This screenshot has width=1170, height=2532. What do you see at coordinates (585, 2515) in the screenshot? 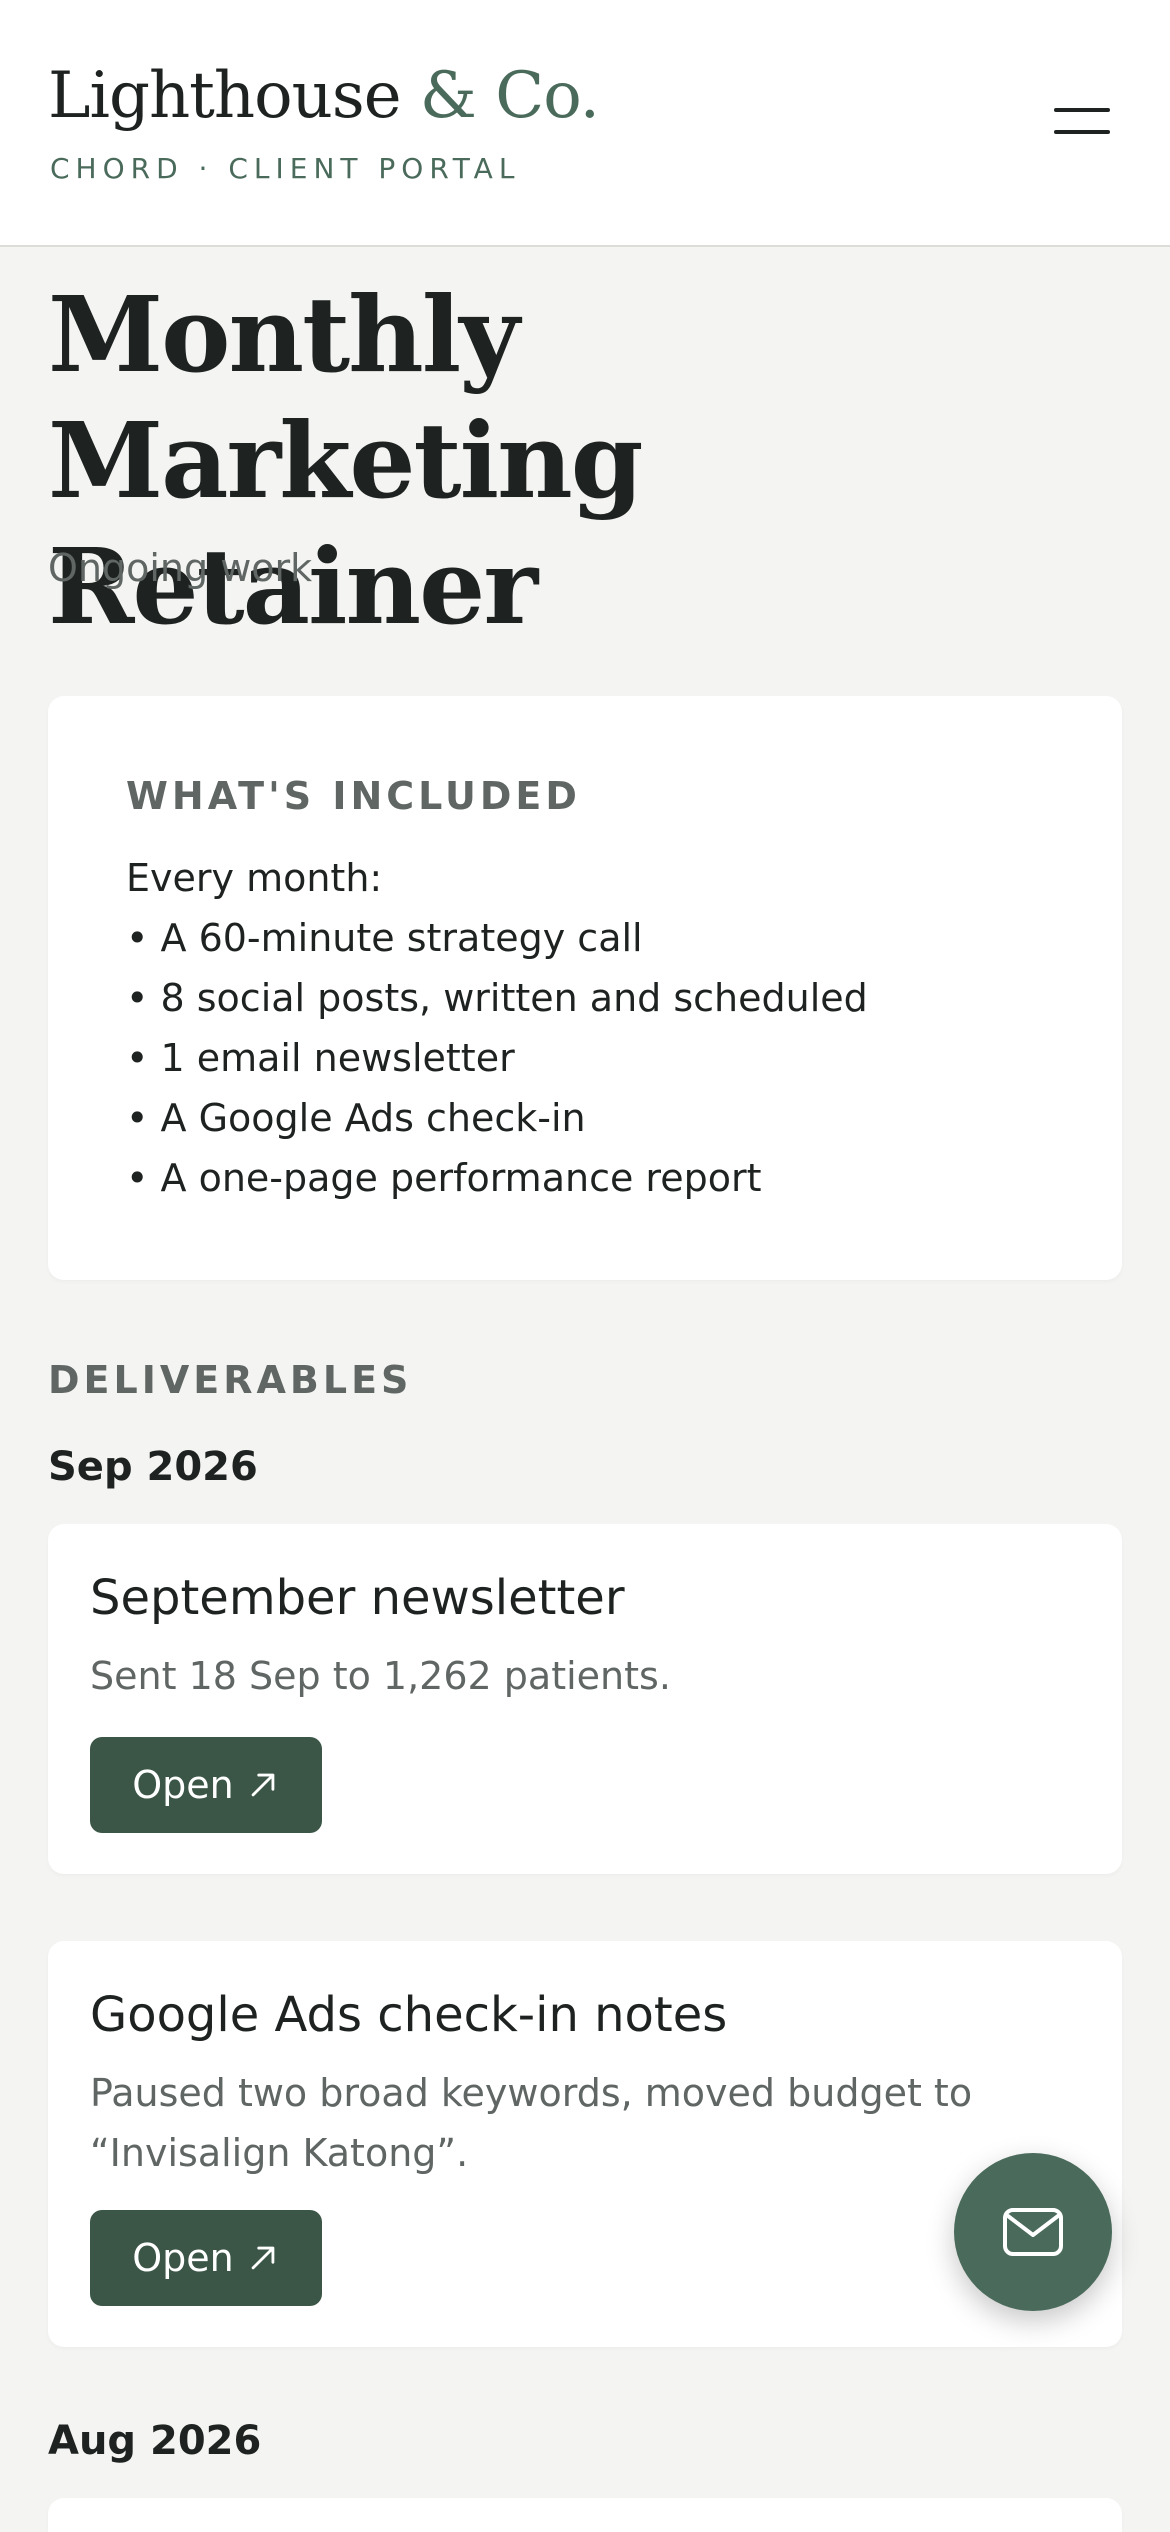
I see `deliverable-card` at bounding box center [585, 2515].